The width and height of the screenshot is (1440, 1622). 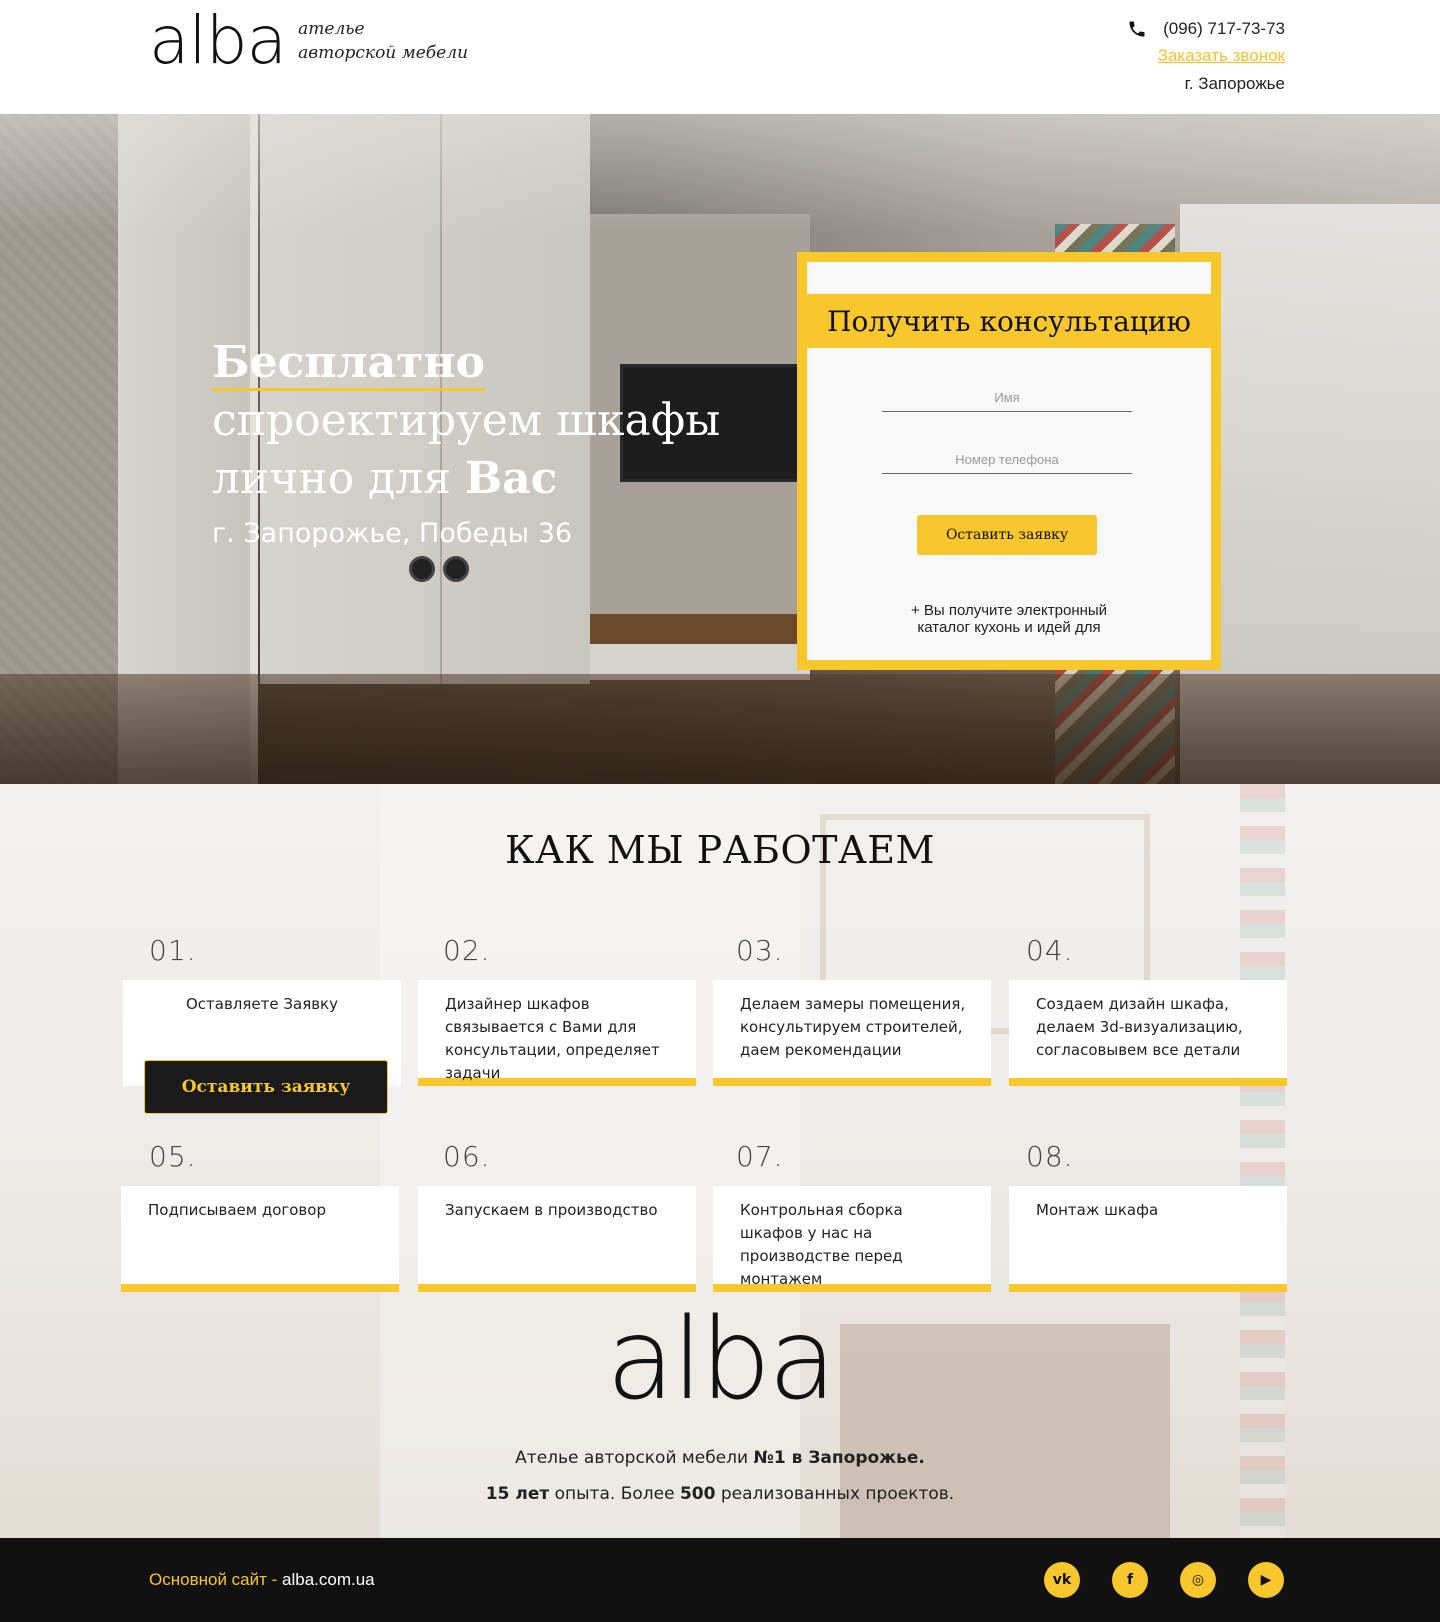 I want to click on step-number: 04., so click(x=1050, y=950).